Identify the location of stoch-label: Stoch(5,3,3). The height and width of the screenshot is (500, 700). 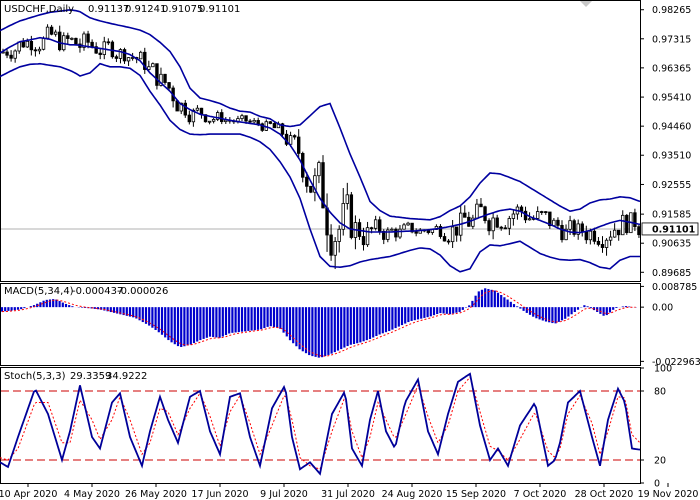
(35, 376).